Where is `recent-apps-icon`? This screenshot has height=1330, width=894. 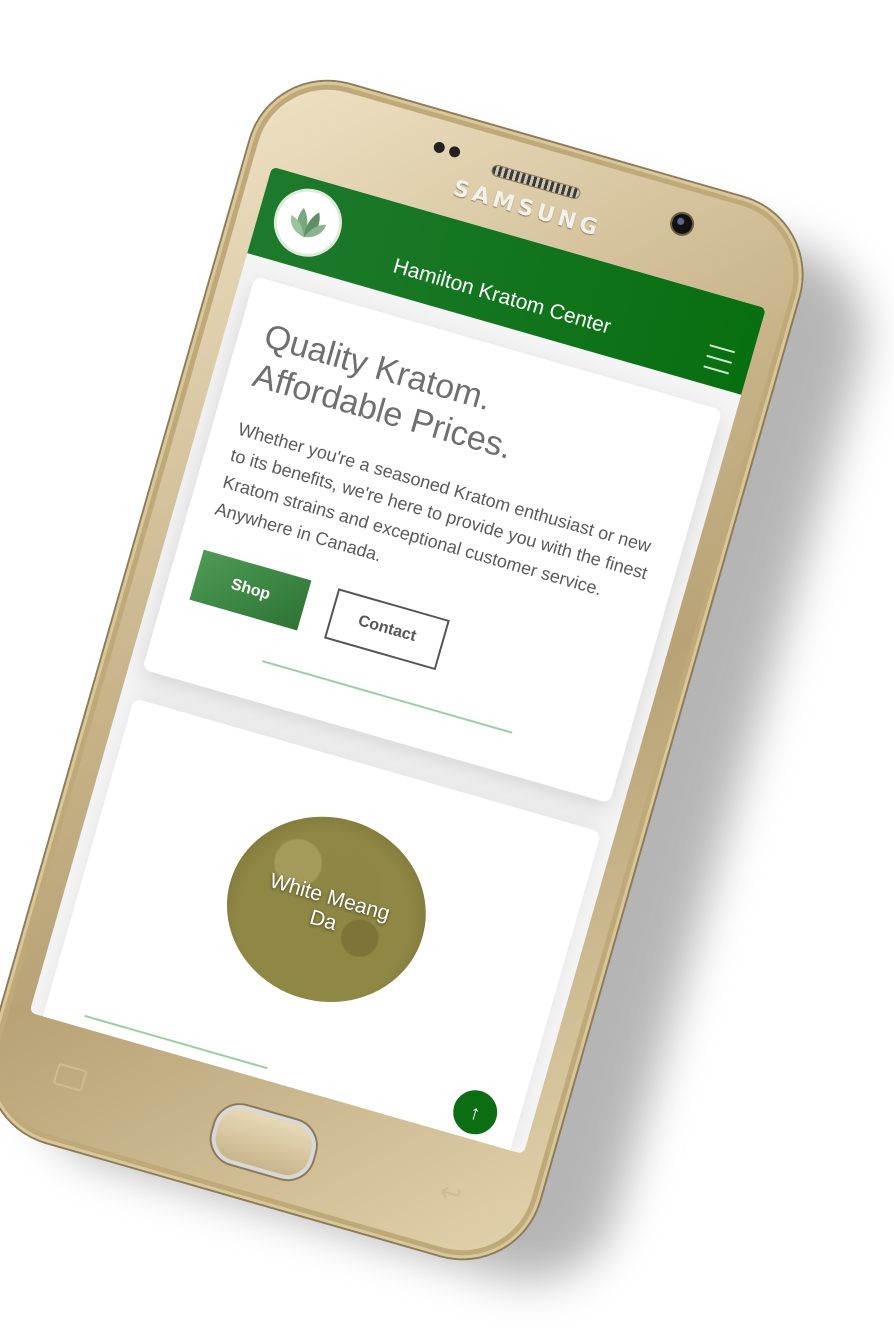 recent-apps-icon is located at coordinates (70, 1077).